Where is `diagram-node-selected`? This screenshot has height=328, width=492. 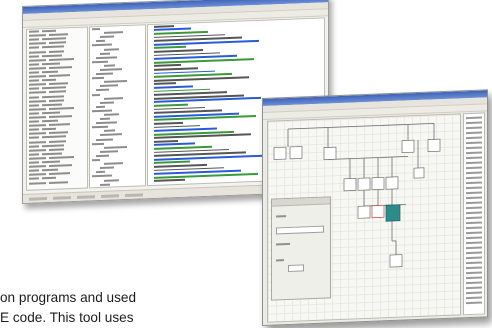 diagram-node-selected is located at coordinates (393, 213).